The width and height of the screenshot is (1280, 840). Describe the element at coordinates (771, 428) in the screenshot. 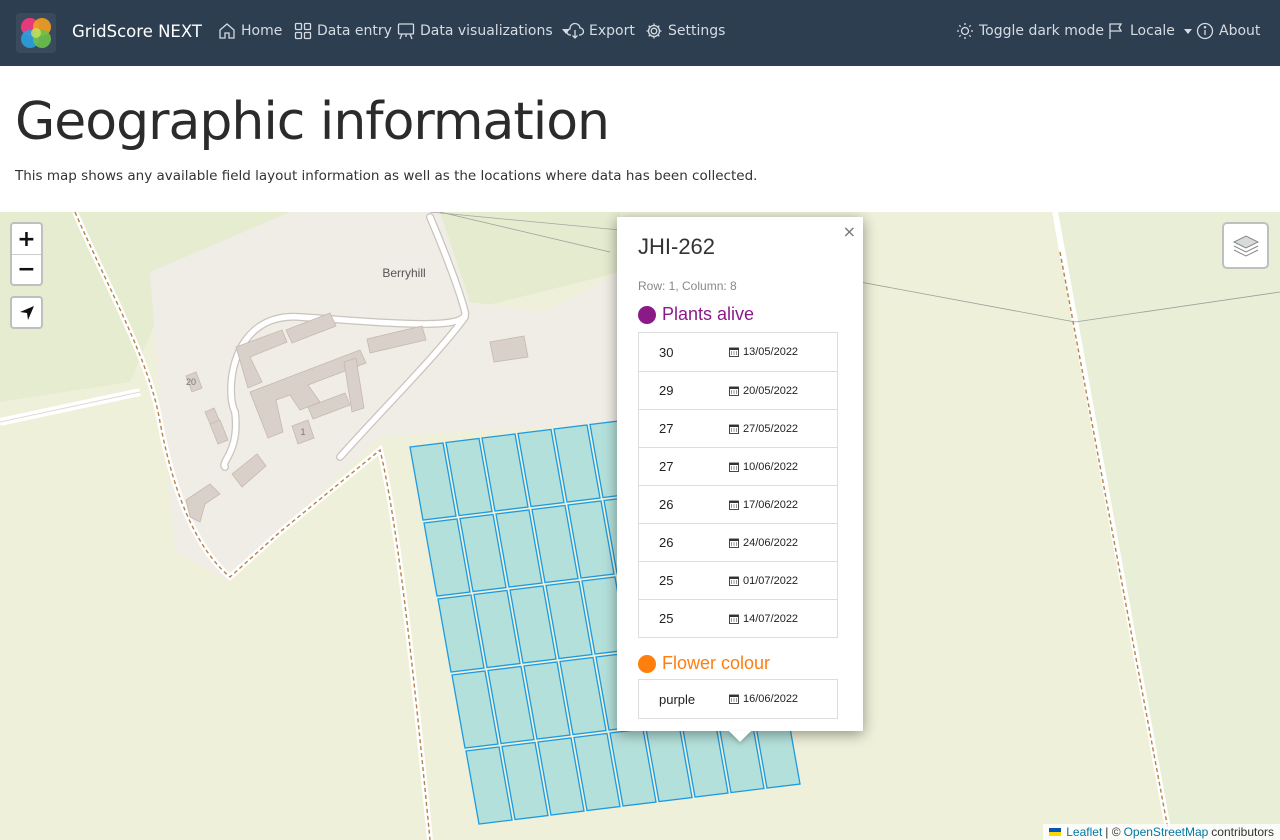

I see `trait-date: 27/05/2022` at that location.